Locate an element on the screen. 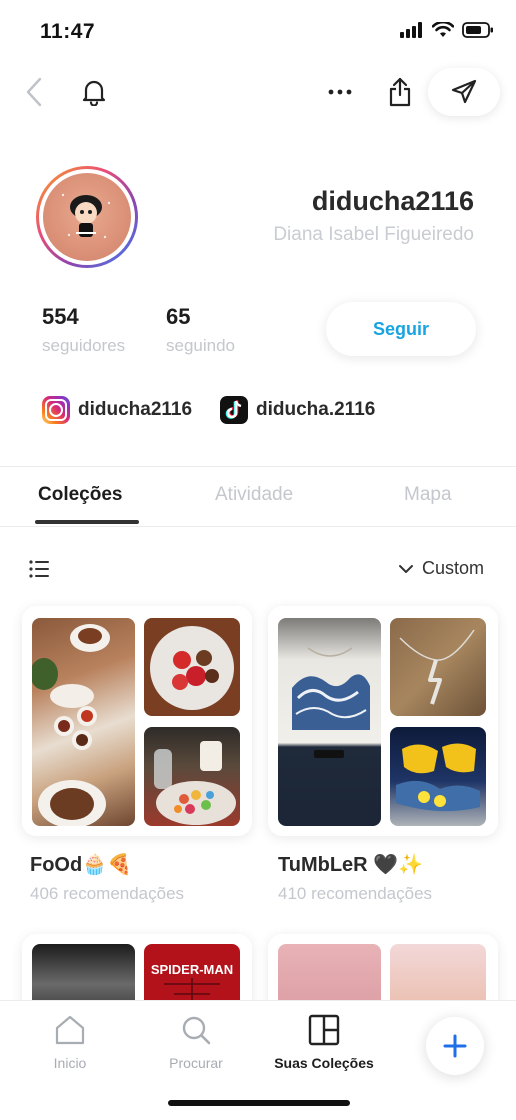  back-button is located at coordinates (34, 92).